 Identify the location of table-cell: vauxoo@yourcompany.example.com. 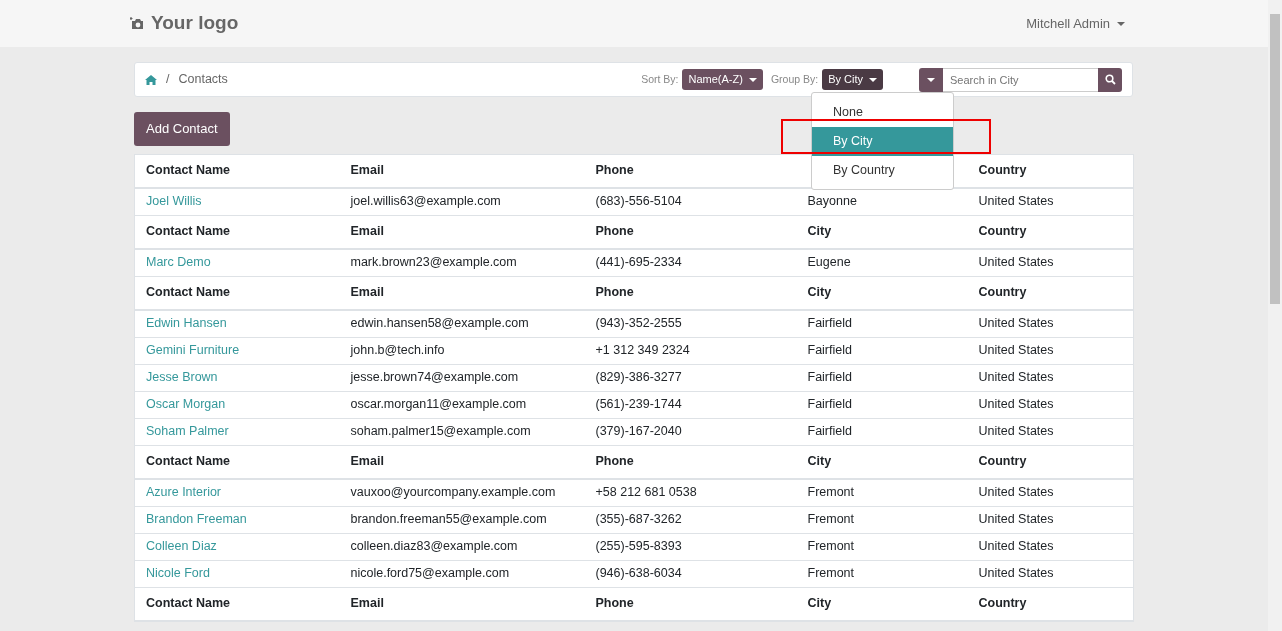
(453, 492).